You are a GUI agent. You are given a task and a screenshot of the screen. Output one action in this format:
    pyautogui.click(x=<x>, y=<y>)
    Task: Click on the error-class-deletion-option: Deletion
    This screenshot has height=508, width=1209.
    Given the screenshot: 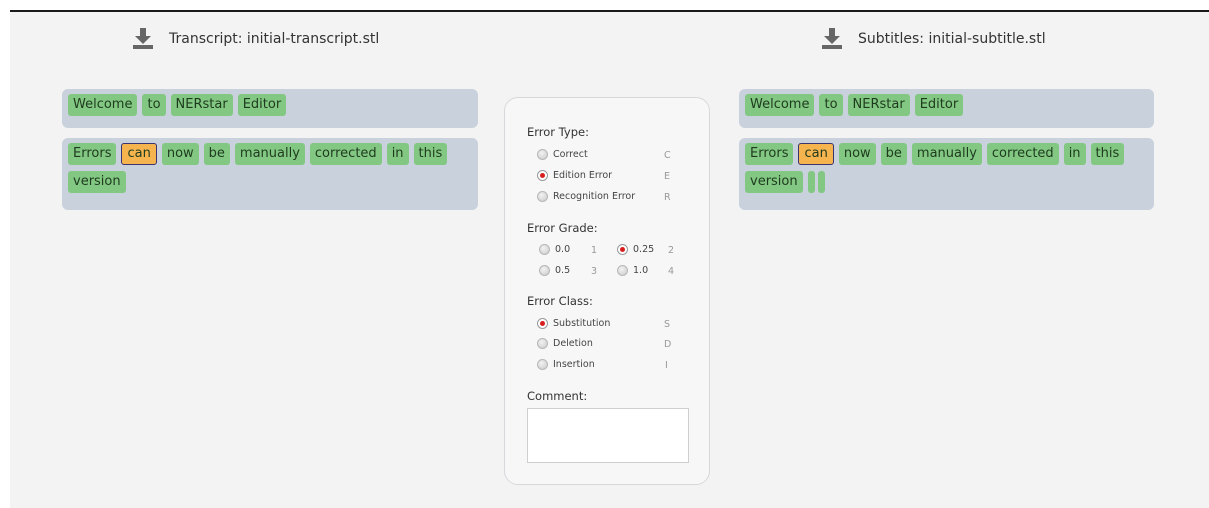 What is the action you would take?
    pyautogui.click(x=565, y=343)
    